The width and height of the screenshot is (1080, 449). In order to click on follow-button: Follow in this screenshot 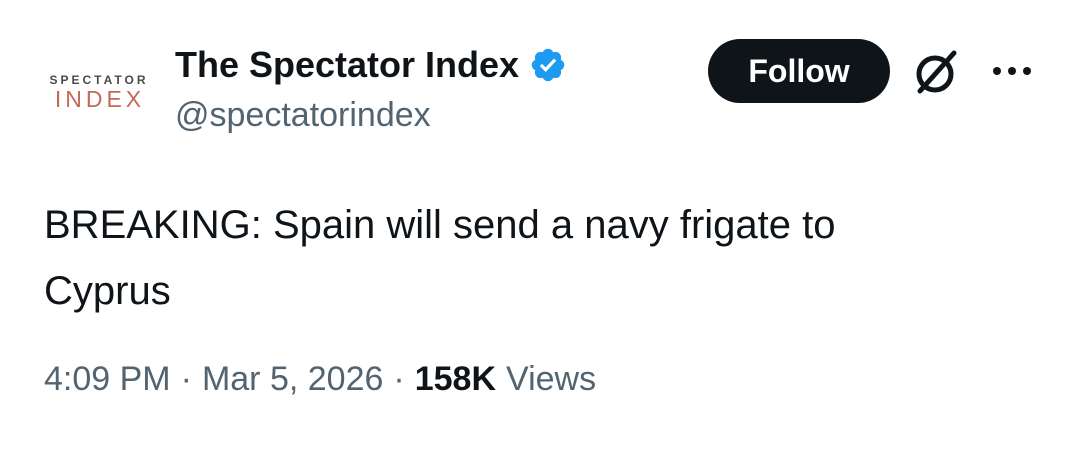, I will do `click(799, 71)`.